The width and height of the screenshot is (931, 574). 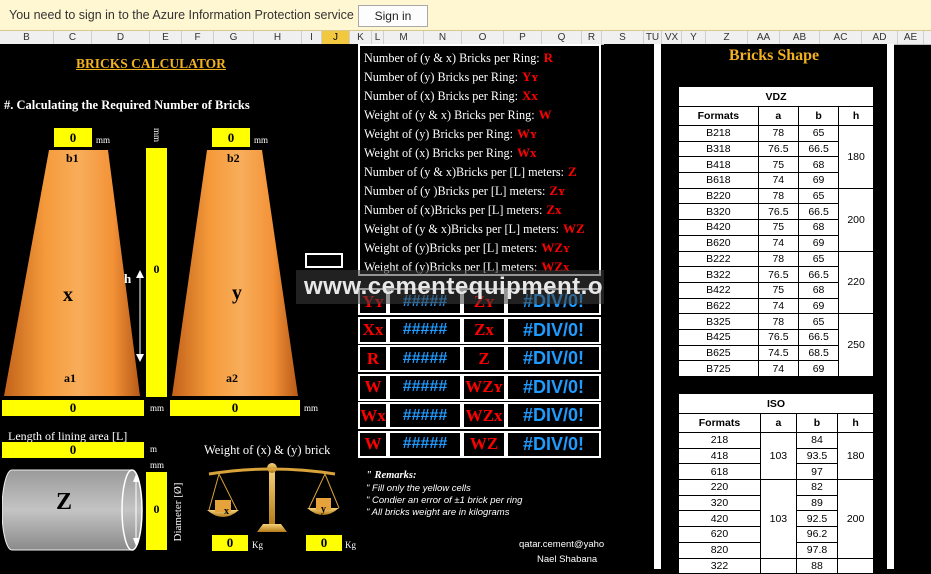 I want to click on table-cell: 250, so click(x=856, y=345).